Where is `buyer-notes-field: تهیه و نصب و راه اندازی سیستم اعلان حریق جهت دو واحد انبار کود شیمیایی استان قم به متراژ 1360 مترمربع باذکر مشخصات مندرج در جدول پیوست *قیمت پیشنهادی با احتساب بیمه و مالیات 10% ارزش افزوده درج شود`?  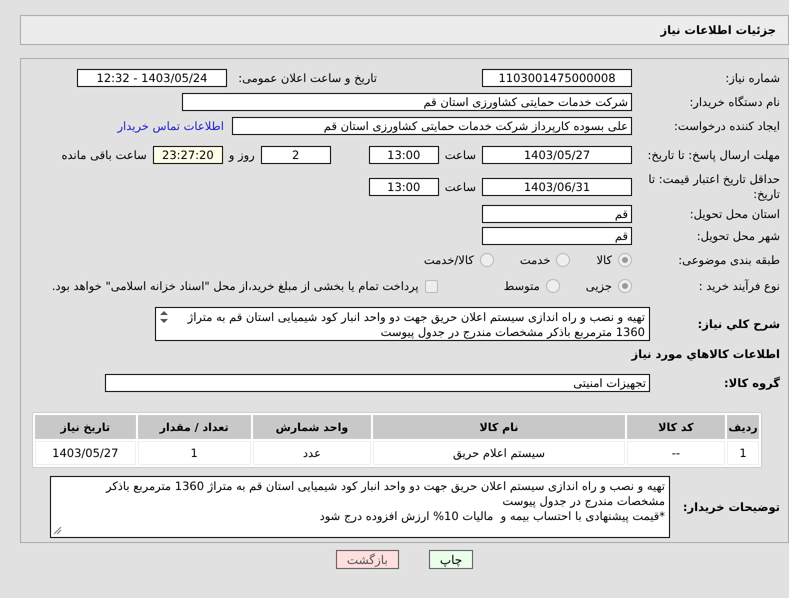 buyer-notes-field: تهیه و نصب و راه اندازی سیستم اعلان حریق جهت دو واحد انبار کود شیمیایی استان قم به متراژ 1360 مترمربع باذکر مشخصات مندرج در جدول پیوست *قیمت پیشنهادی با احتساب بیمه و مالیات 10% ارزش افزوده درج شود is located at coordinates (360, 507).